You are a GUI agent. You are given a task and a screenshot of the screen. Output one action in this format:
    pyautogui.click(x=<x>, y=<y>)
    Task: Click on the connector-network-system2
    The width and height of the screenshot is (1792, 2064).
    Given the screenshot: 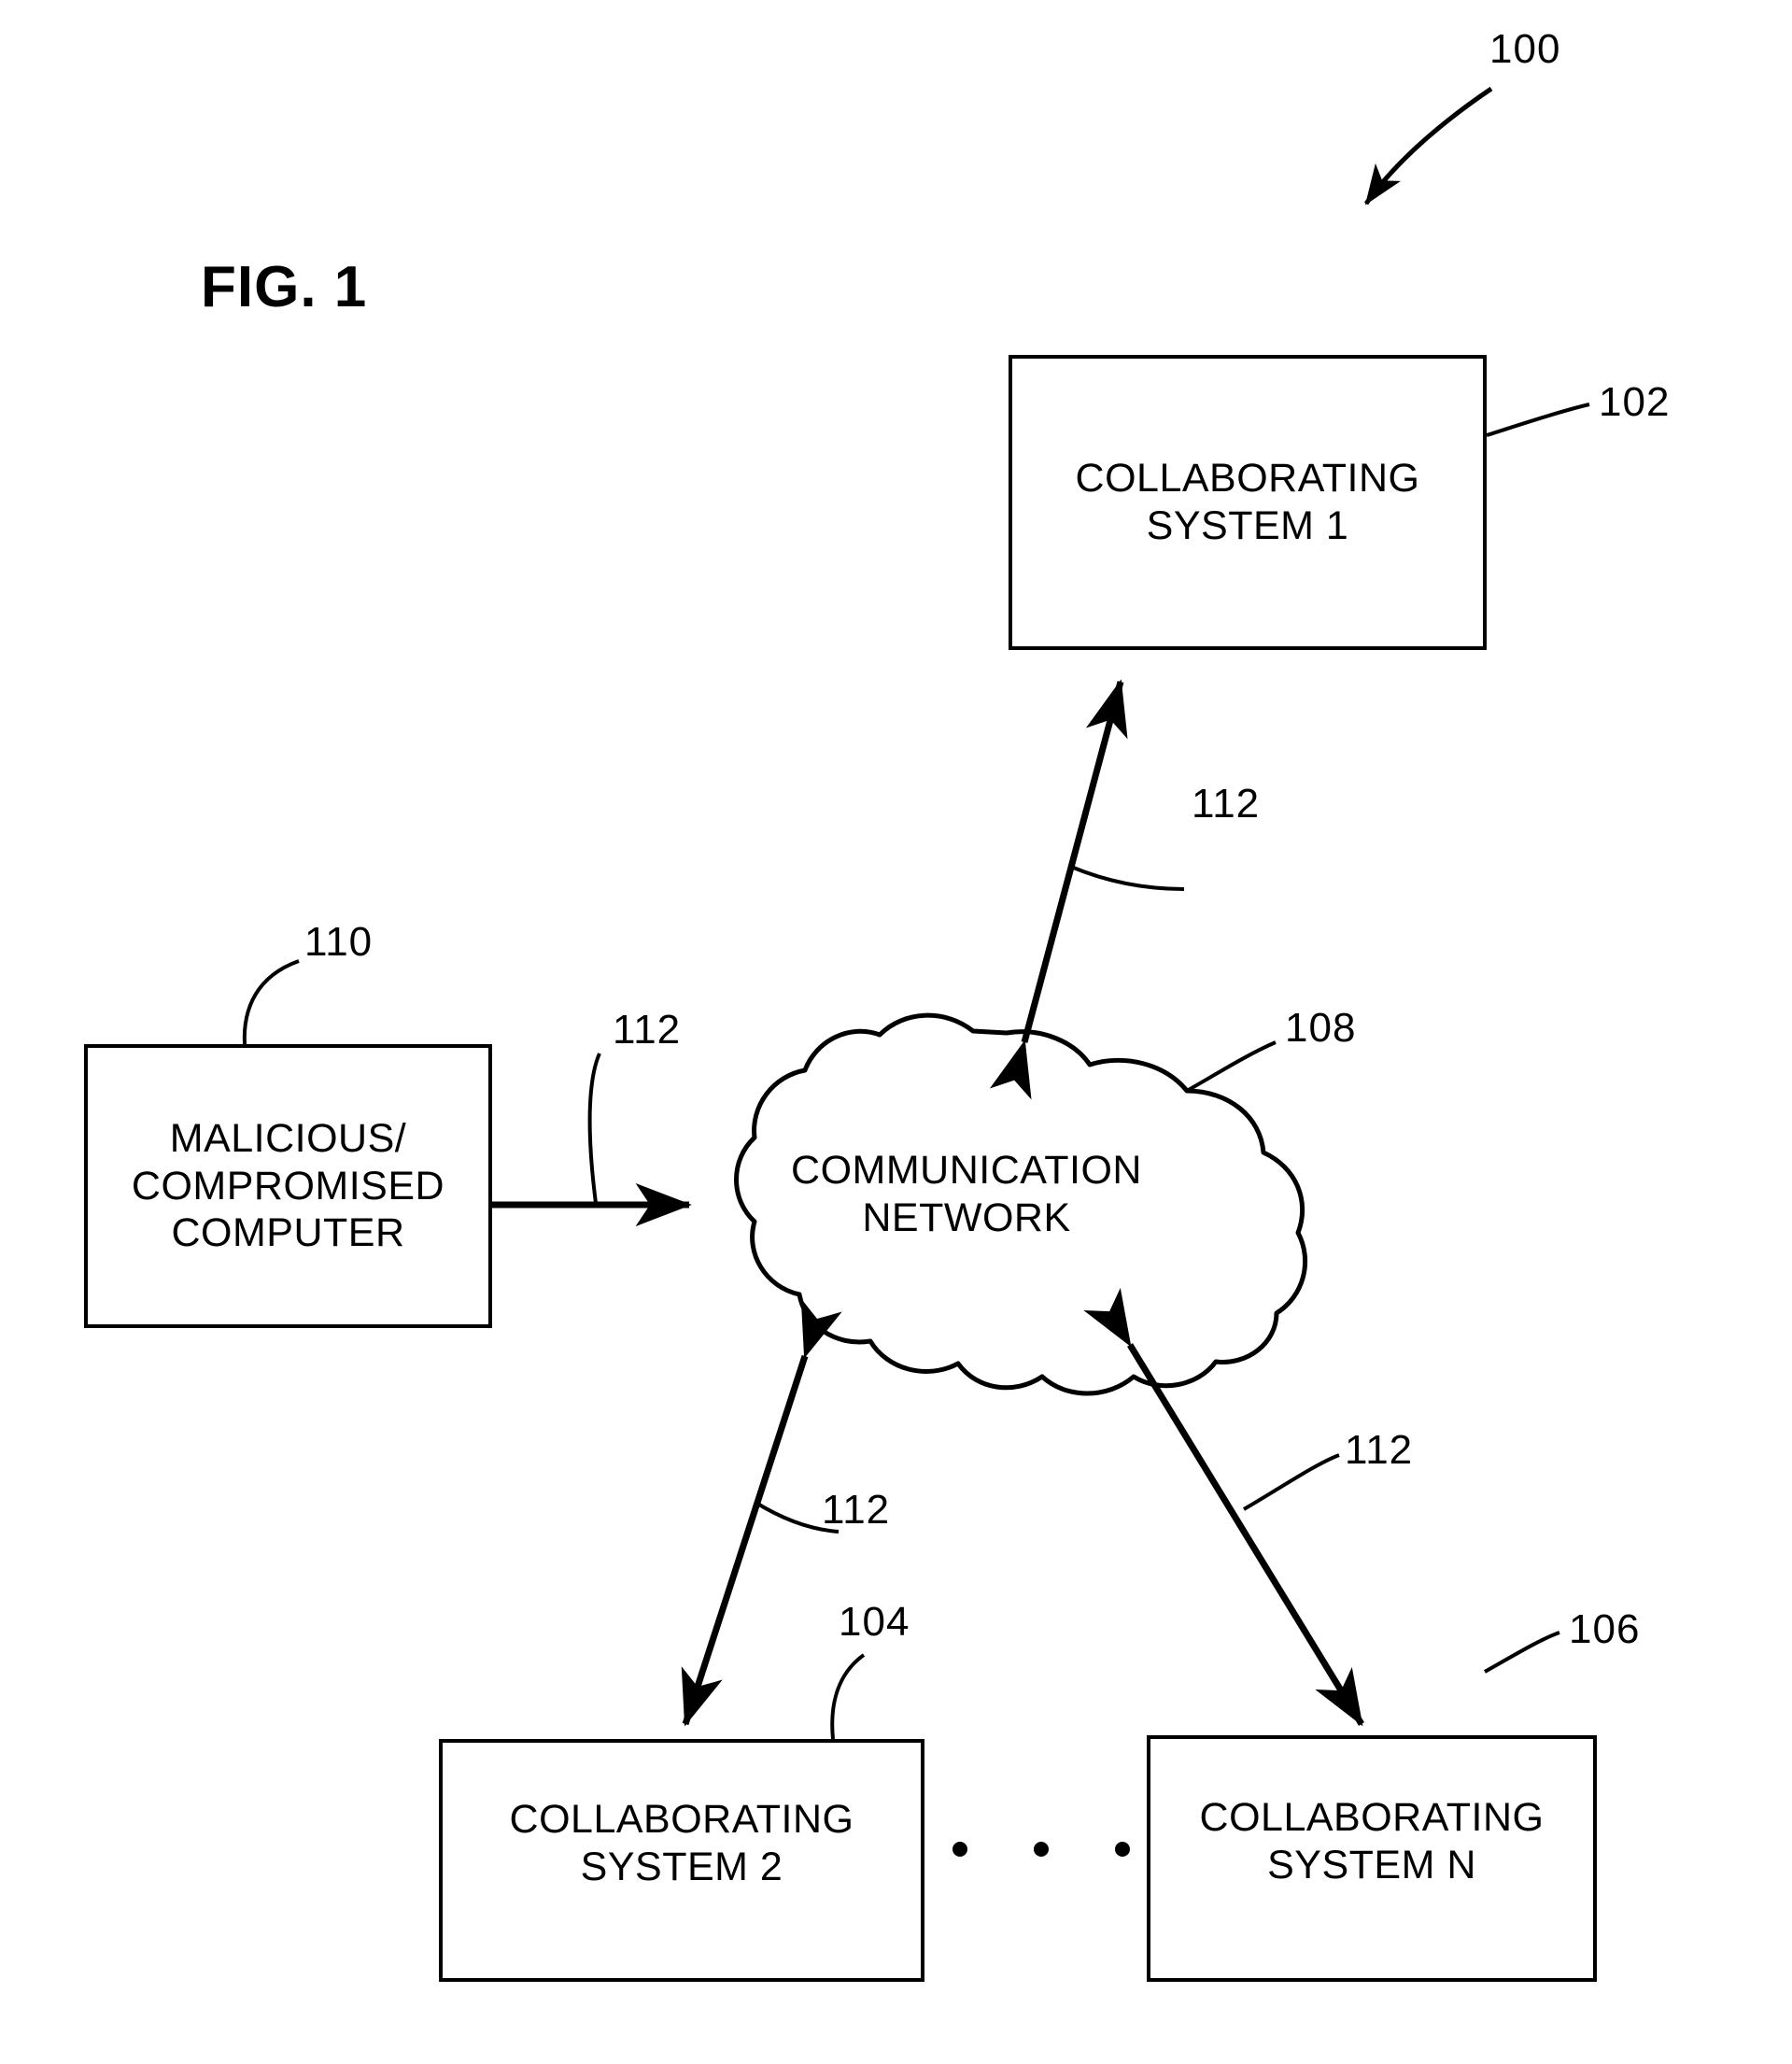 What is the action you would take?
    pyautogui.click(x=761, y=1512)
    